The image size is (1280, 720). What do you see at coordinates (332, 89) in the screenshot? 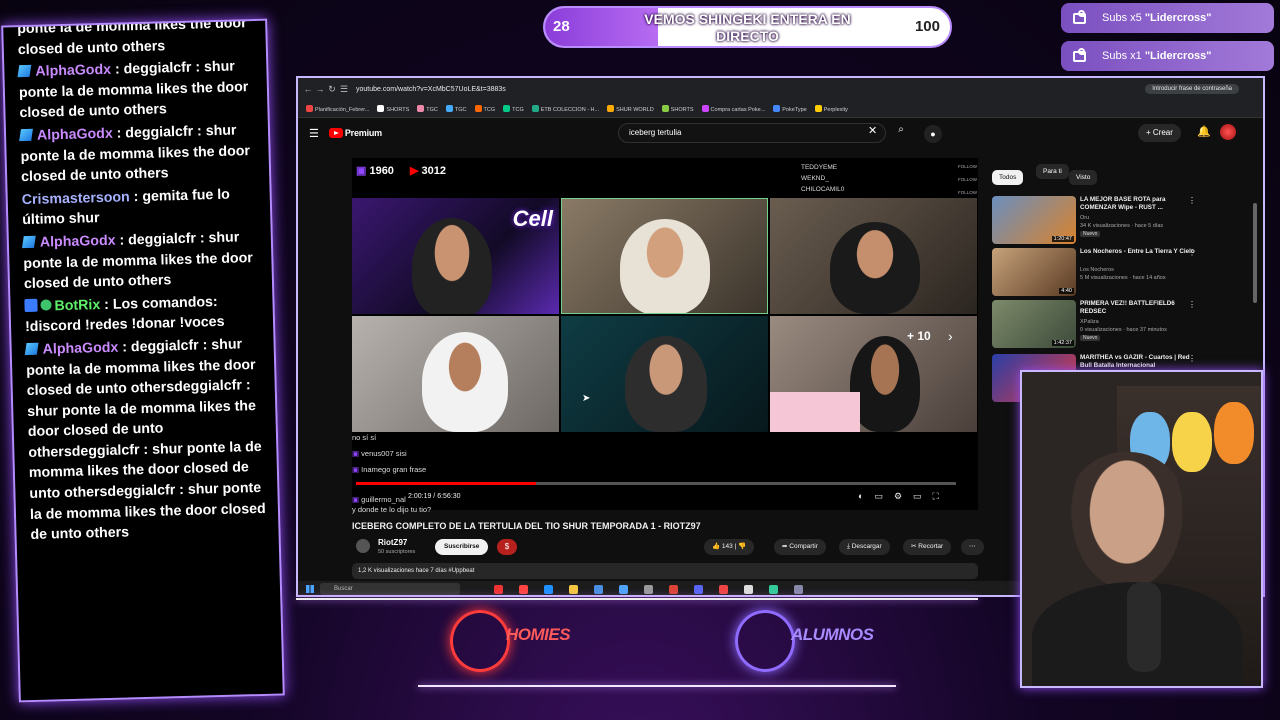
I see `reload-icon: ↻` at bounding box center [332, 89].